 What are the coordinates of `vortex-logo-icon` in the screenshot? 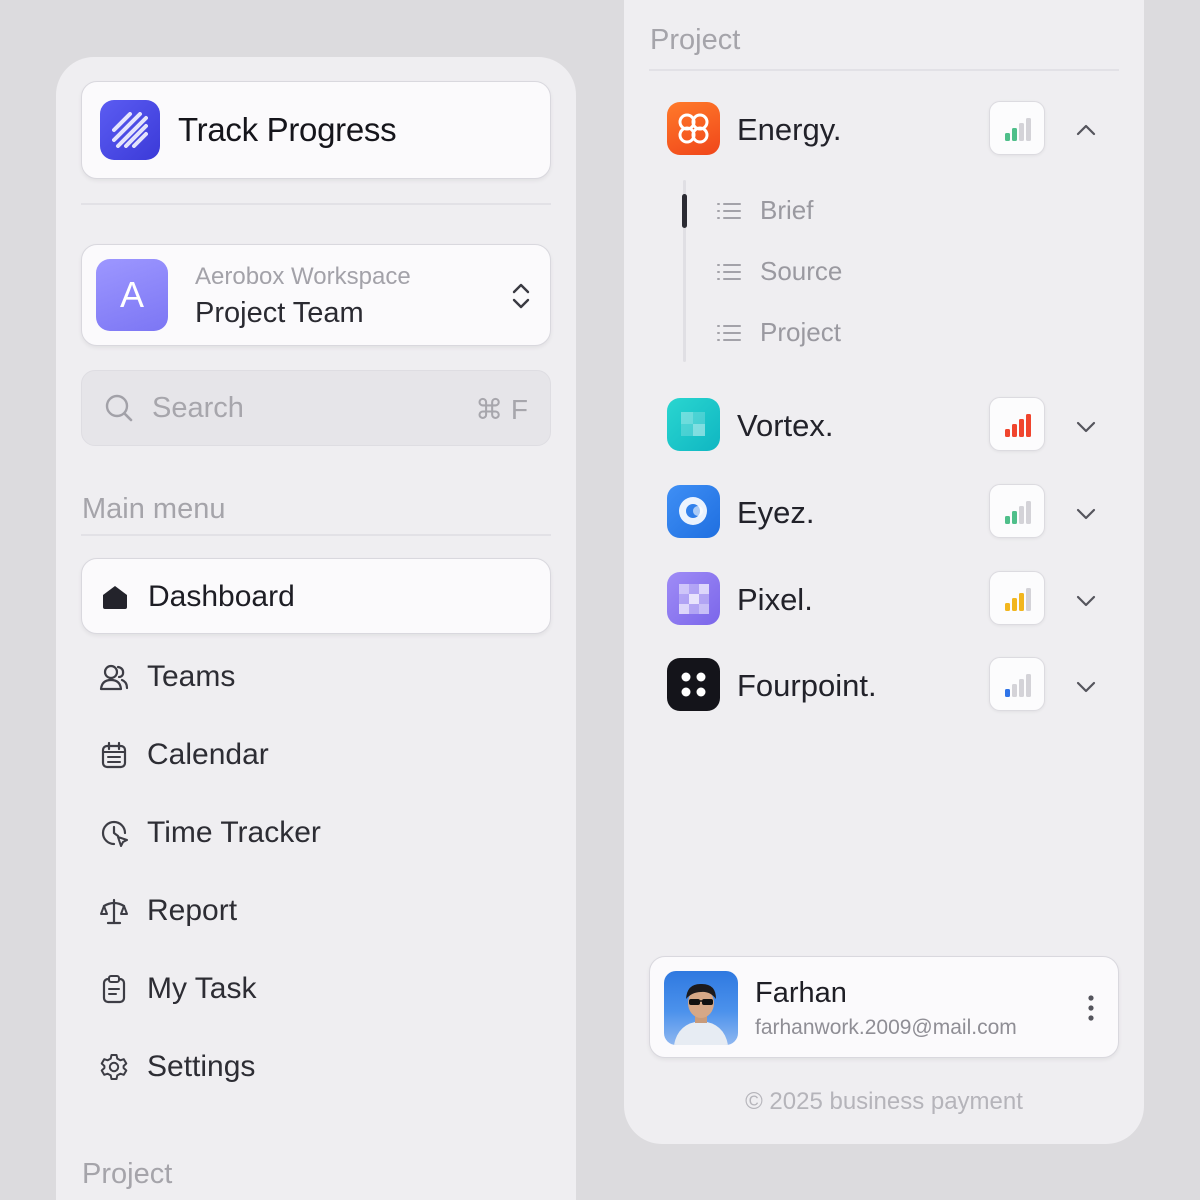 It's located at (693, 424).